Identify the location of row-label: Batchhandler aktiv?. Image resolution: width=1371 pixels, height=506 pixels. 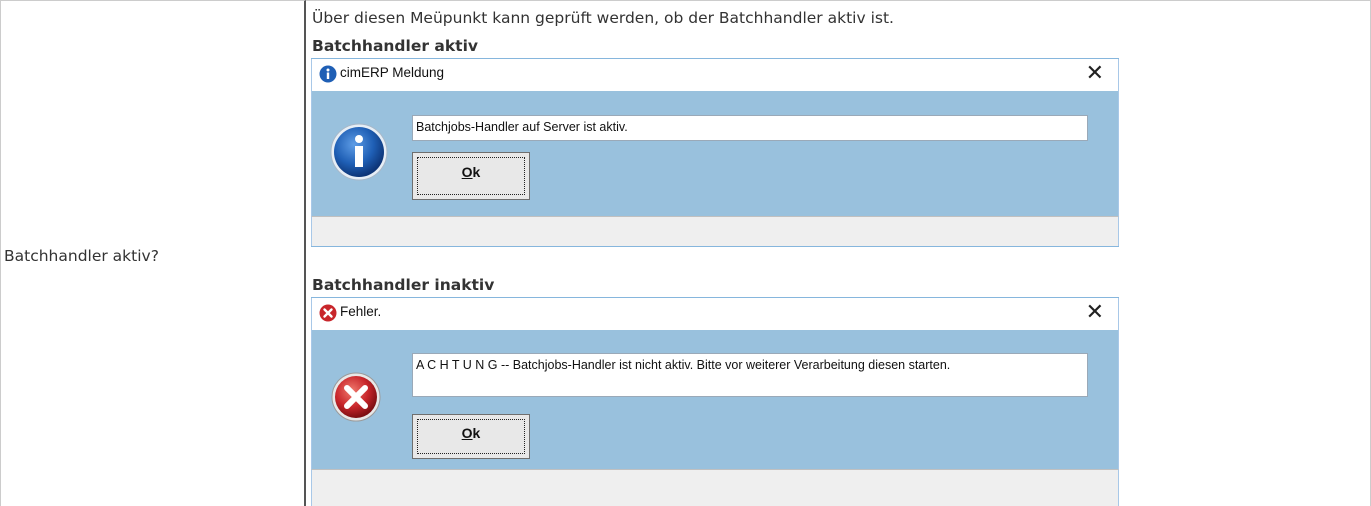
(81, 256).